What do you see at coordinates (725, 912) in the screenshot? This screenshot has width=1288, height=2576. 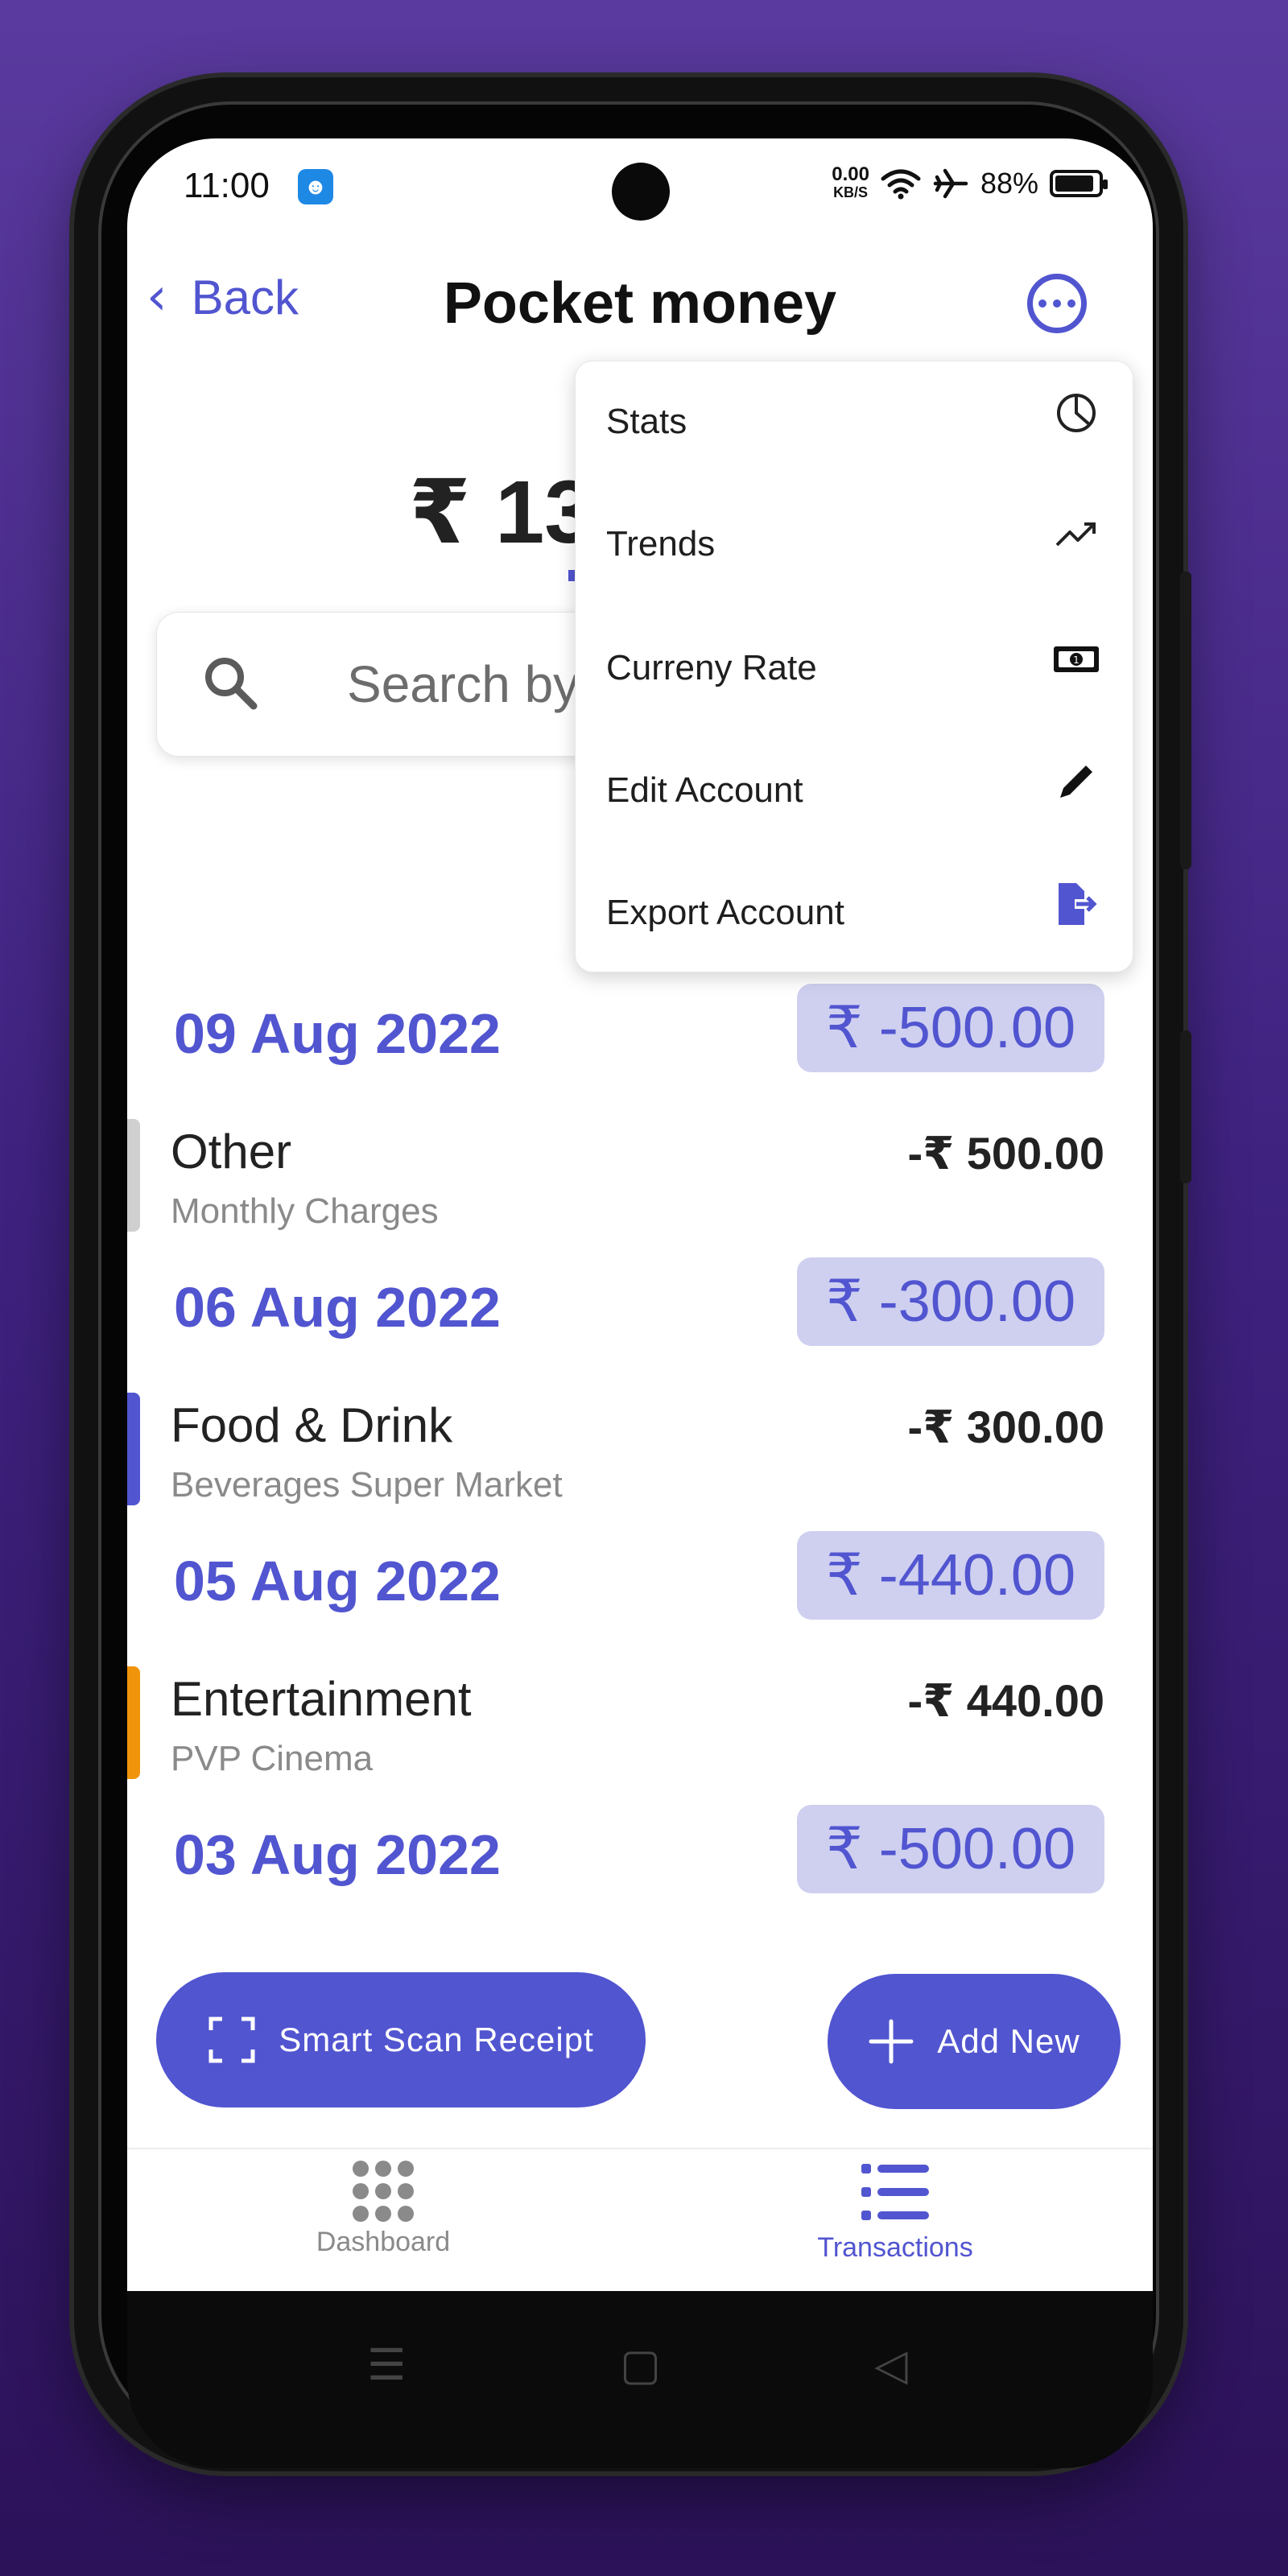 I see `menu-item-label: Export Account` at bounding box center [725, 912].